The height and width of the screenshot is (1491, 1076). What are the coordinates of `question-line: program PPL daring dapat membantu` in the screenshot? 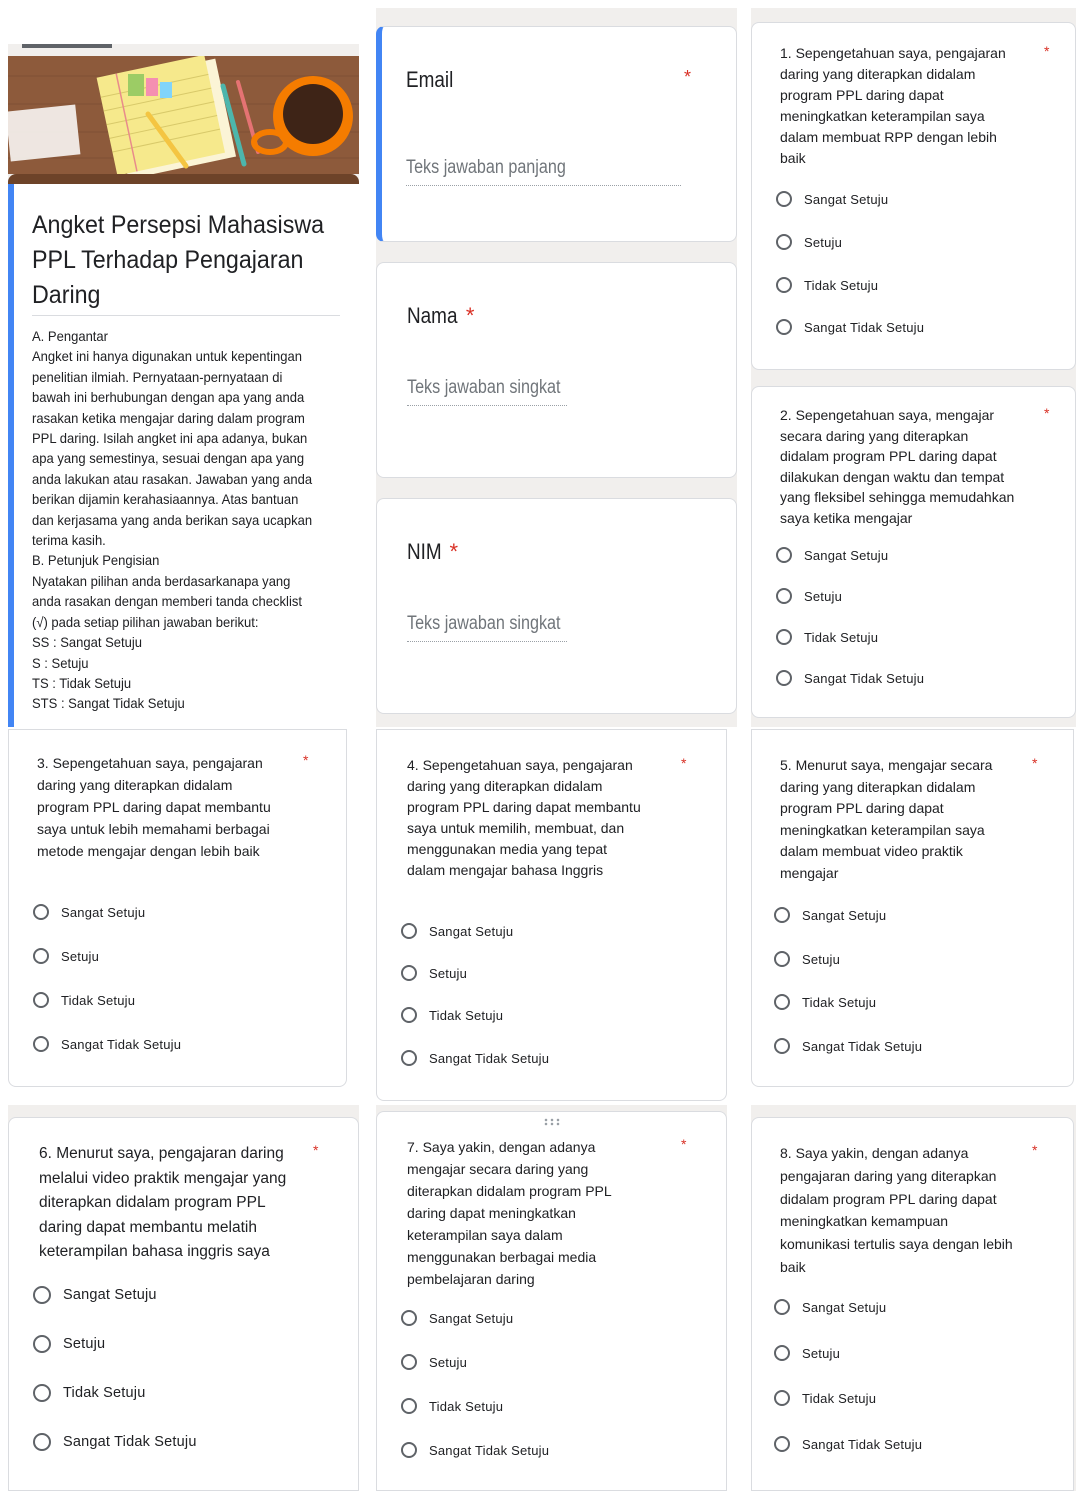 It's located at (154, 807).